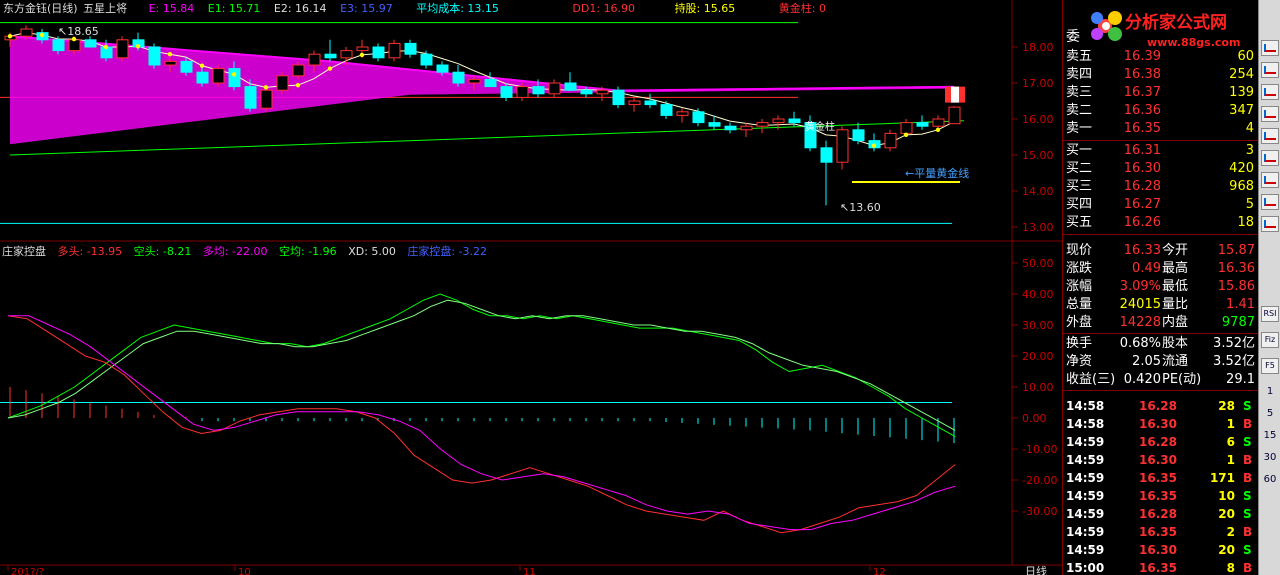 Image resolution: width=1280 pixels, height=575 pixels. What do you see at coordinates (1085, 424) in the screenshot?
I see `tick-time: 14:58` at bounding box center [1085, 424].